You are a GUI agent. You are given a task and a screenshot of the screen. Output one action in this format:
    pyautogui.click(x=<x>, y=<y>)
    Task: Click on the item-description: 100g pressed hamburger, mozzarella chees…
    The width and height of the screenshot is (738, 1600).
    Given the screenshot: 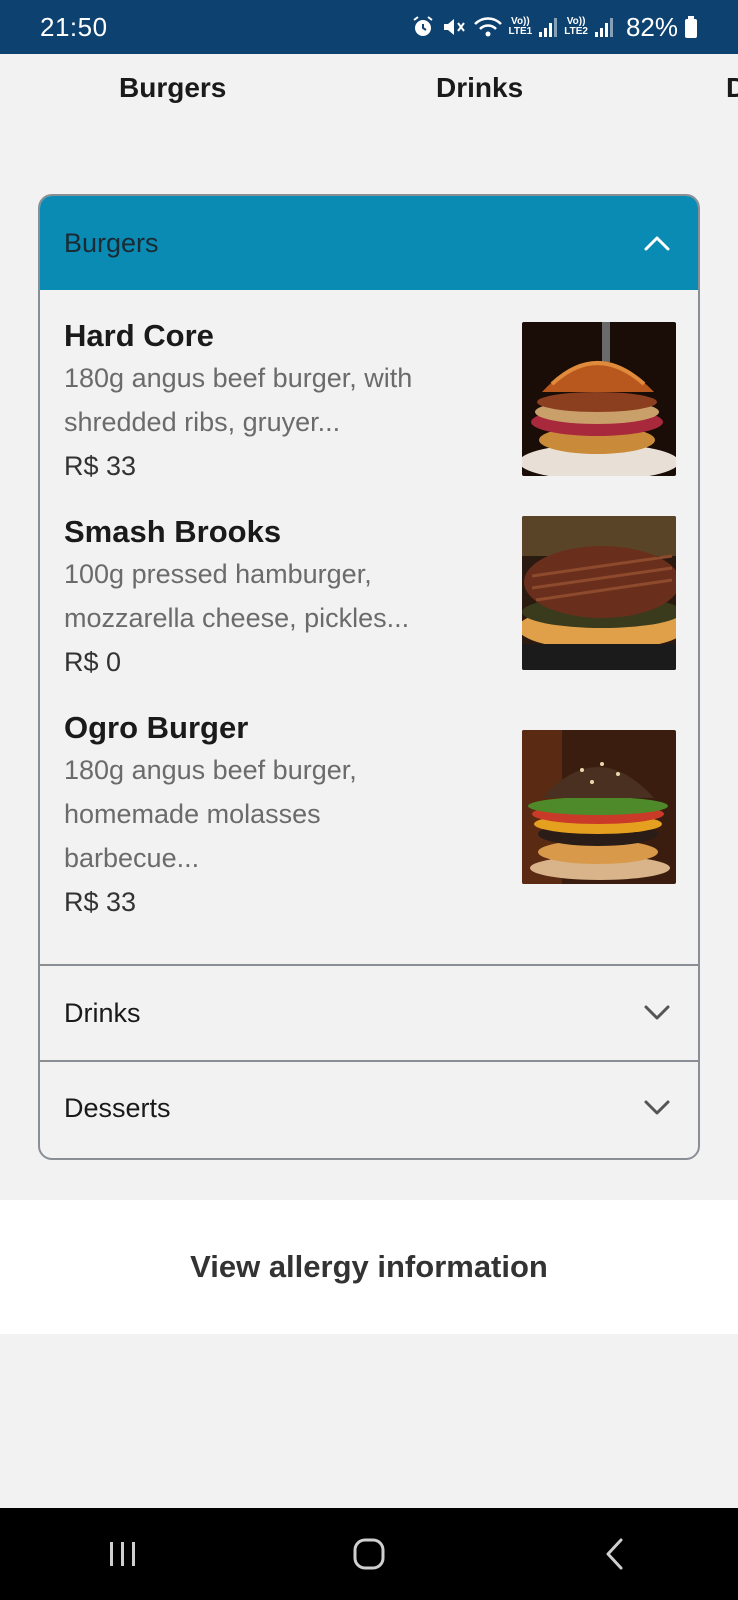 What is the action you would take?
    pyautogui.click(x=264, y=596)
    